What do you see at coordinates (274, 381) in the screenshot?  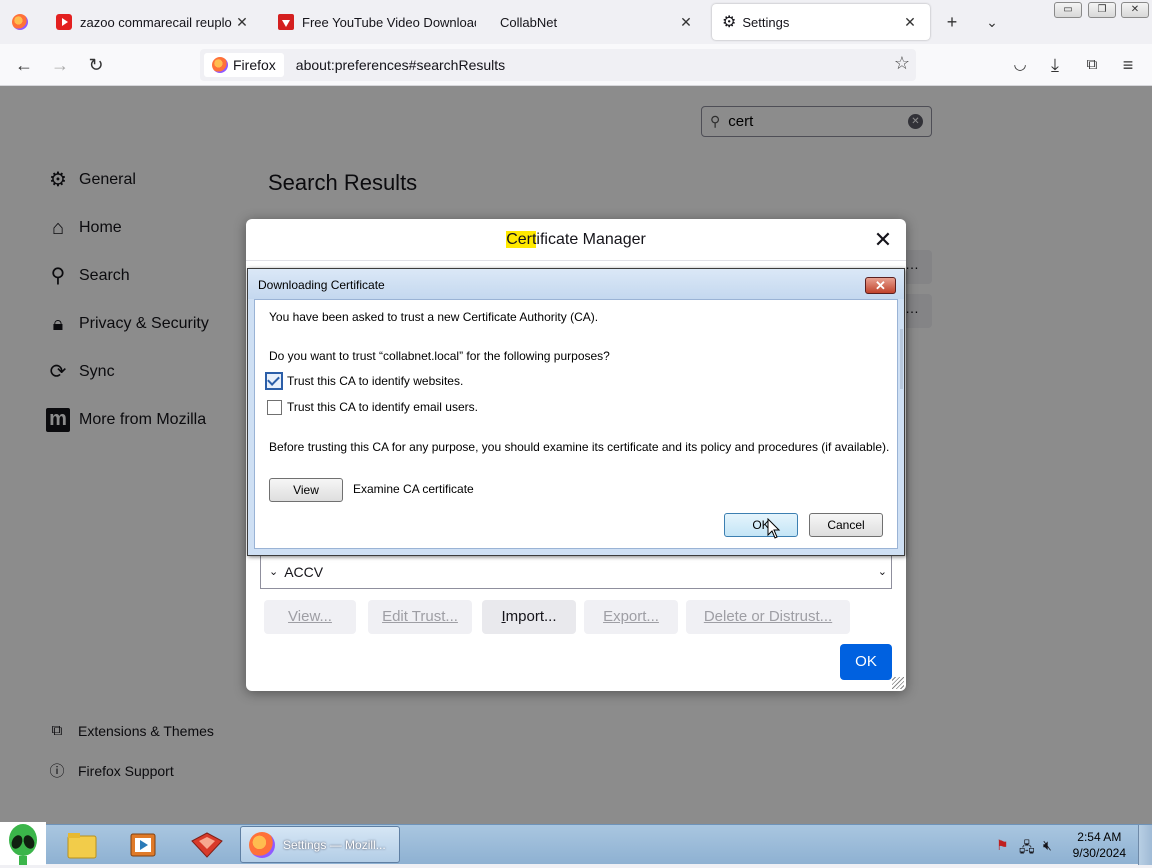 I see `trust-websites-checkbox` at bounding box center [274, 381].